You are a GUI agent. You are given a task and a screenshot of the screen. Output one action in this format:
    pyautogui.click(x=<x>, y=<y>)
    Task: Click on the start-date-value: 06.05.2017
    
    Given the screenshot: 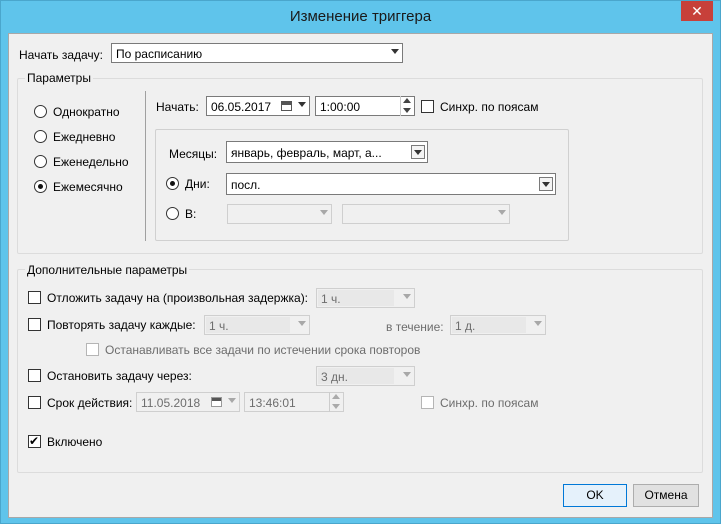 What is the action you would take?
    pyautogui.click(x=241, y=107)
    